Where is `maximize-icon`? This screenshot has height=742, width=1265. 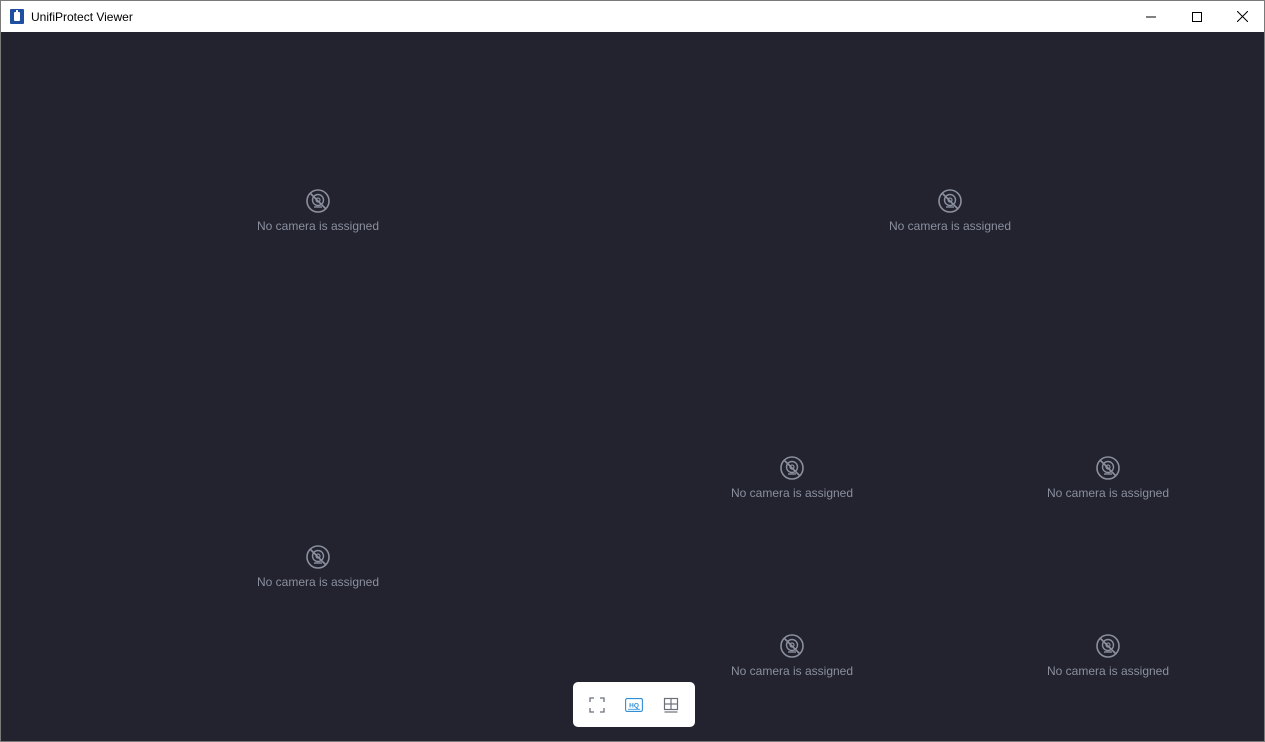
maximize-icon is located at coordinates (1197, 16).